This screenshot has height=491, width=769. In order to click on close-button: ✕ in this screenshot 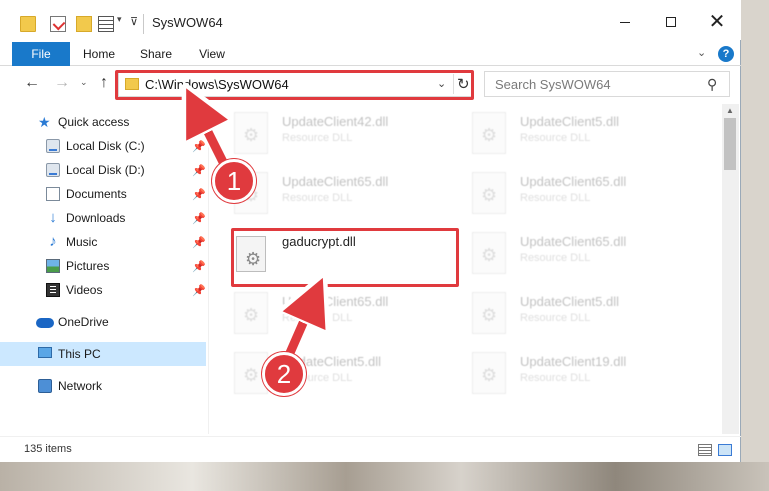, I will do `click(717, 23)`.